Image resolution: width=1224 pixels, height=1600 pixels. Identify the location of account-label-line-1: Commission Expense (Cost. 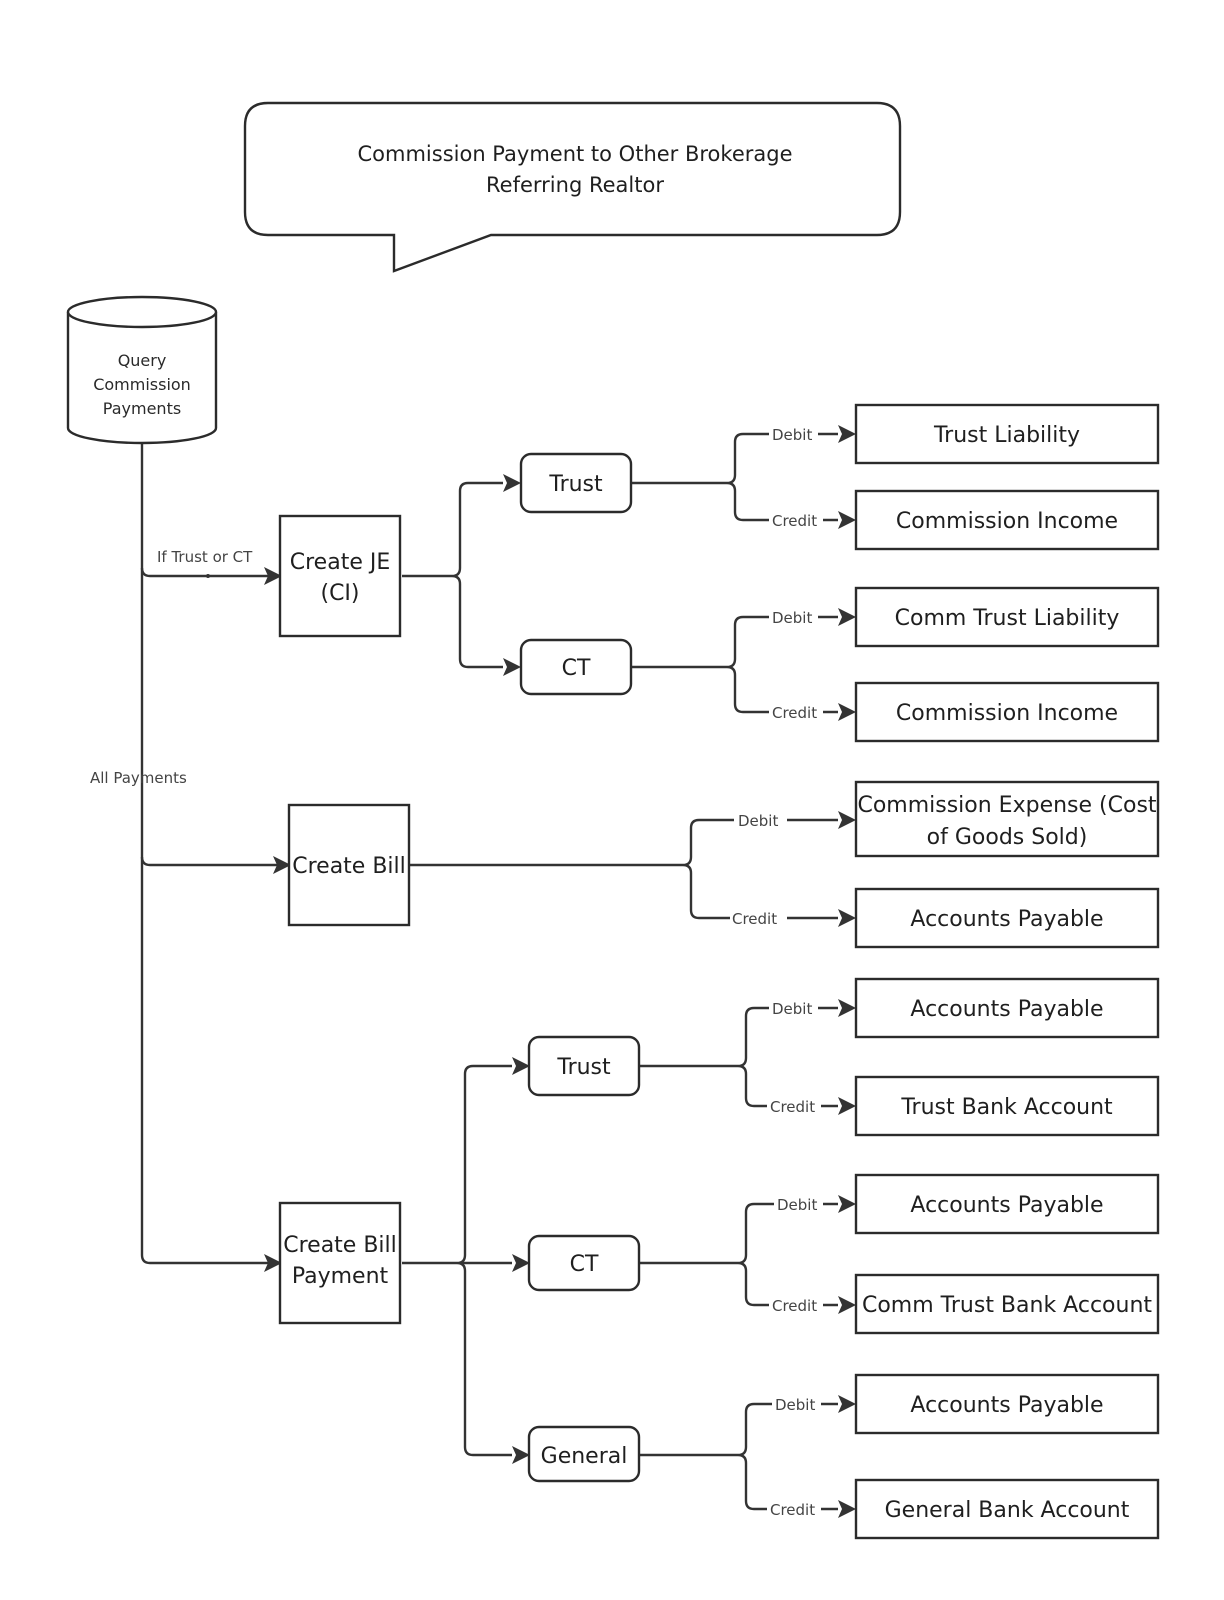
(1006, 805).